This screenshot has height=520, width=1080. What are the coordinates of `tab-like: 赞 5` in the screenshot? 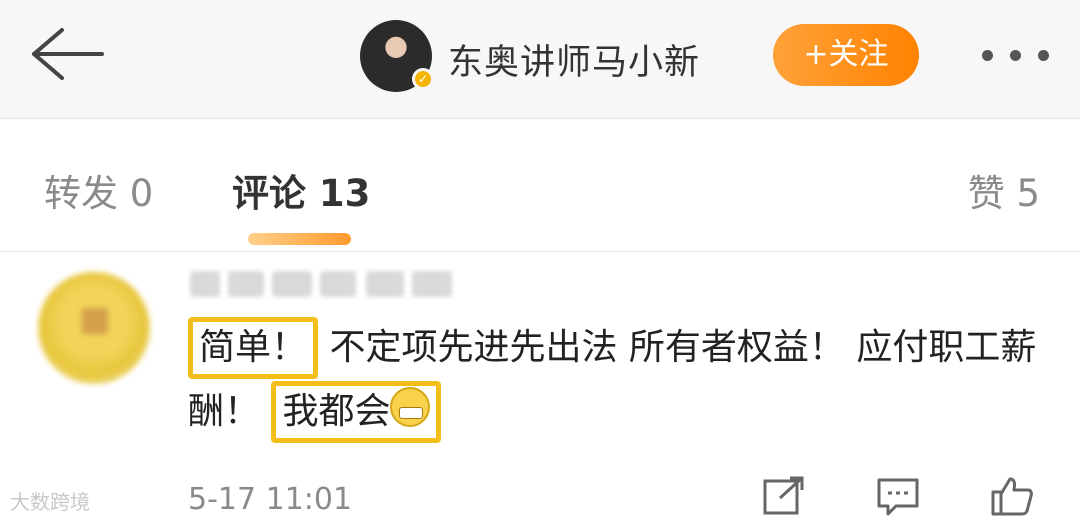 It's located at (1004, 190).